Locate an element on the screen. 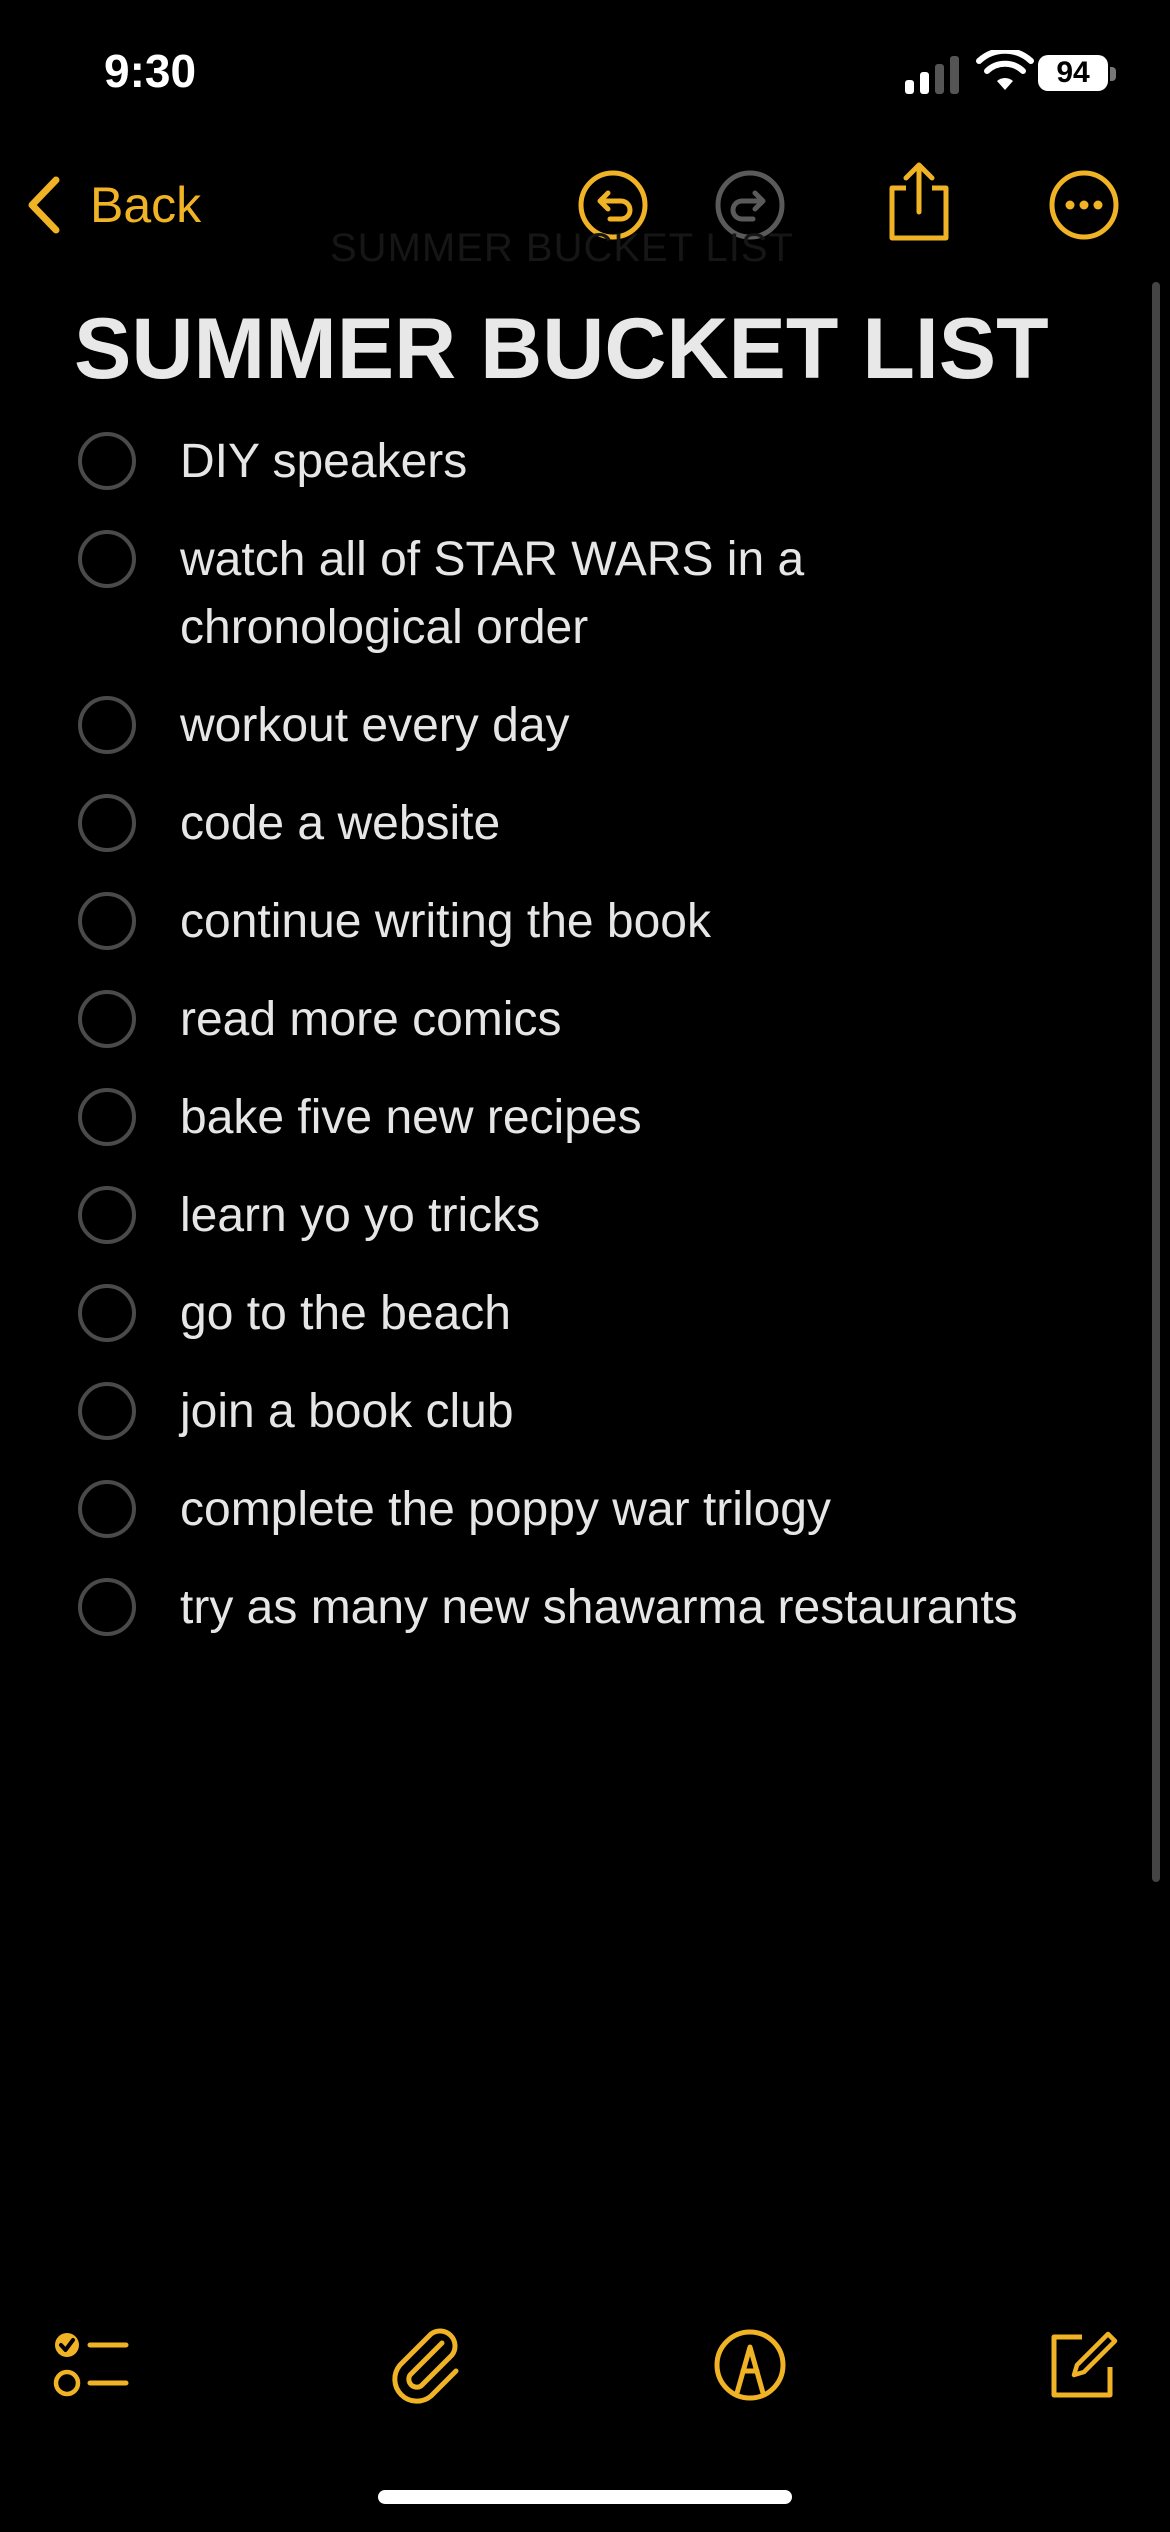  compose-icon is located at coordinates (1082, 2365).